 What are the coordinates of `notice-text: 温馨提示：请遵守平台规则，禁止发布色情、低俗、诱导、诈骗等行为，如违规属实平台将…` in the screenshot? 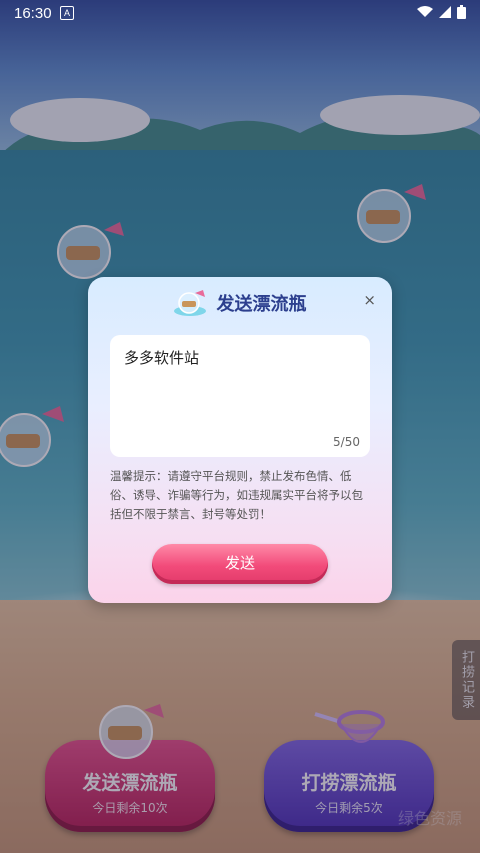 It's located at (236, 495).